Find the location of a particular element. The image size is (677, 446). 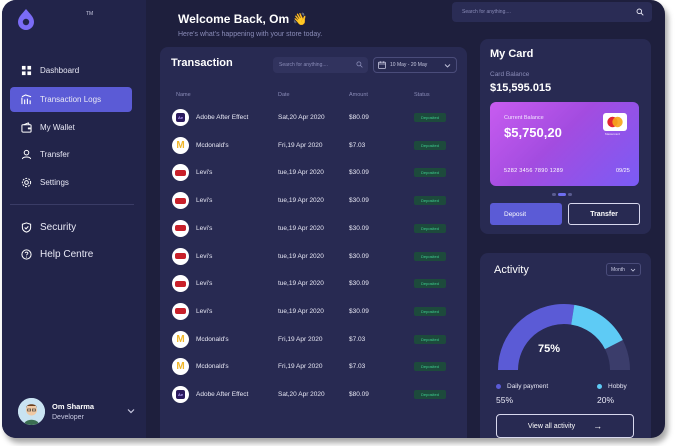

legend-label: Daily payment is located at coordinates (528, 386).